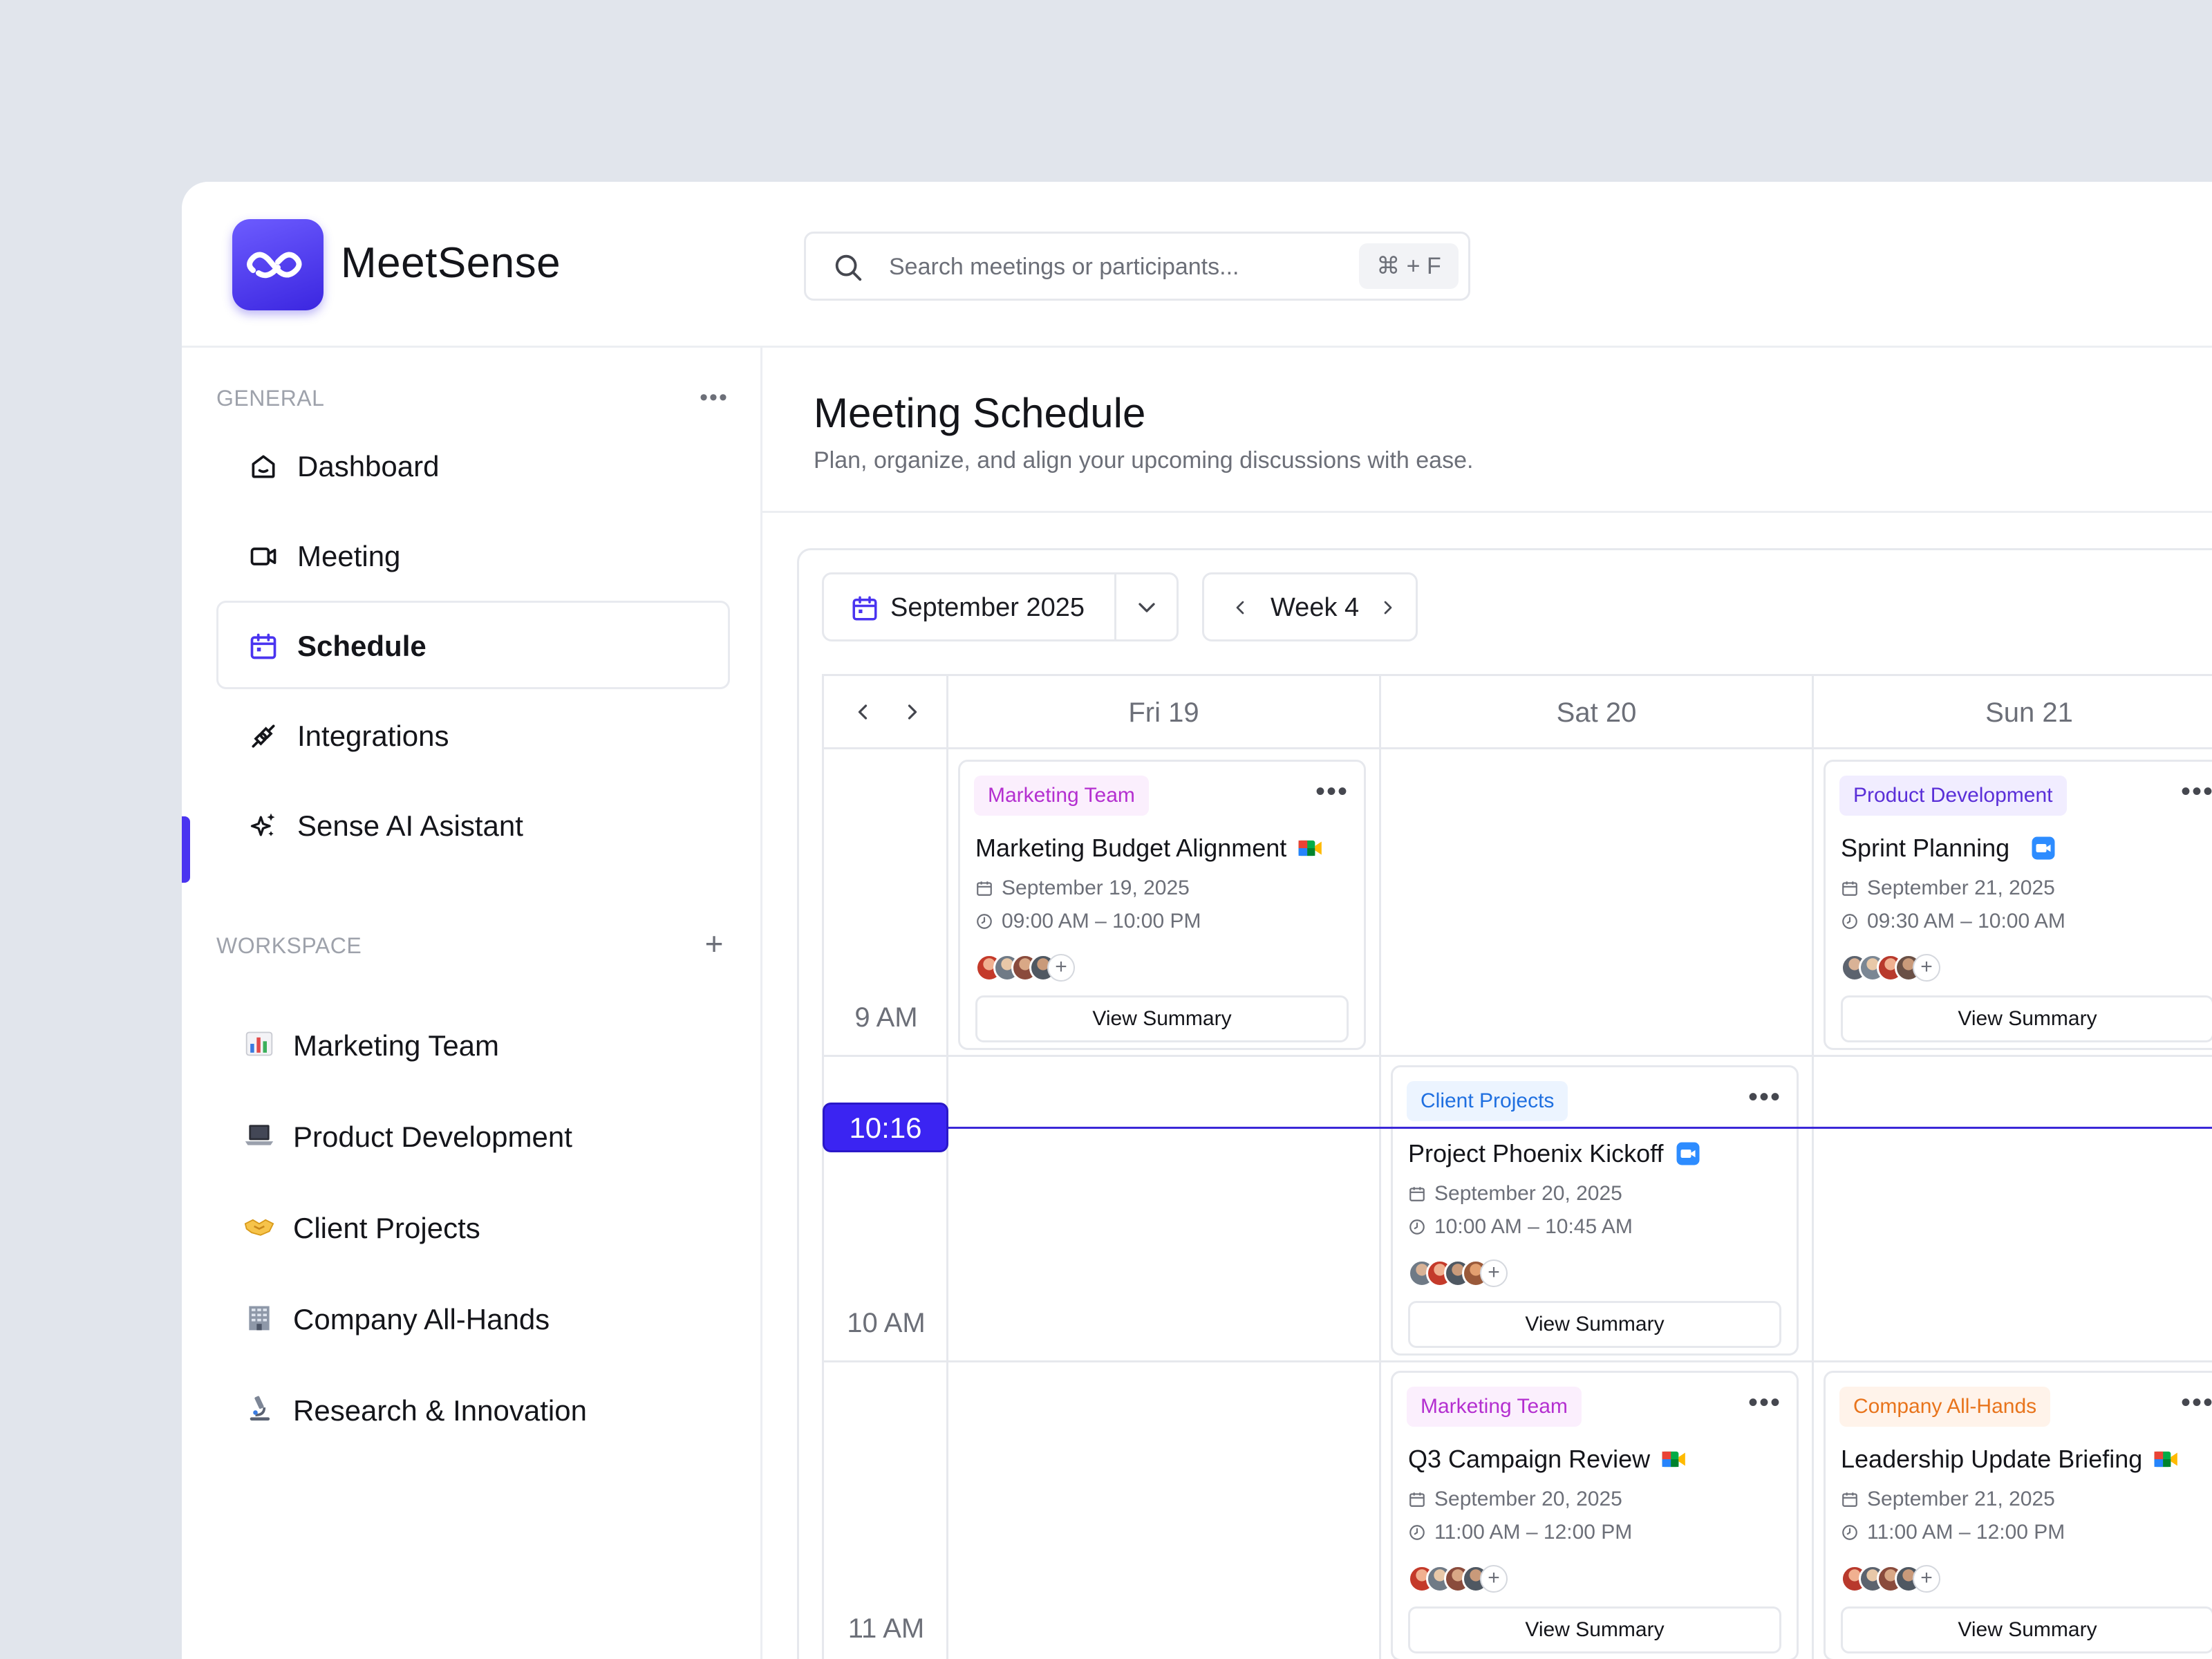 The image size is (2212, 1659). What do you see at coordinates (1101, 921) in the screenshot?
I see `event-time-text: 09:00 AM – 10:00 PM` at bounding box center [1101, 921].